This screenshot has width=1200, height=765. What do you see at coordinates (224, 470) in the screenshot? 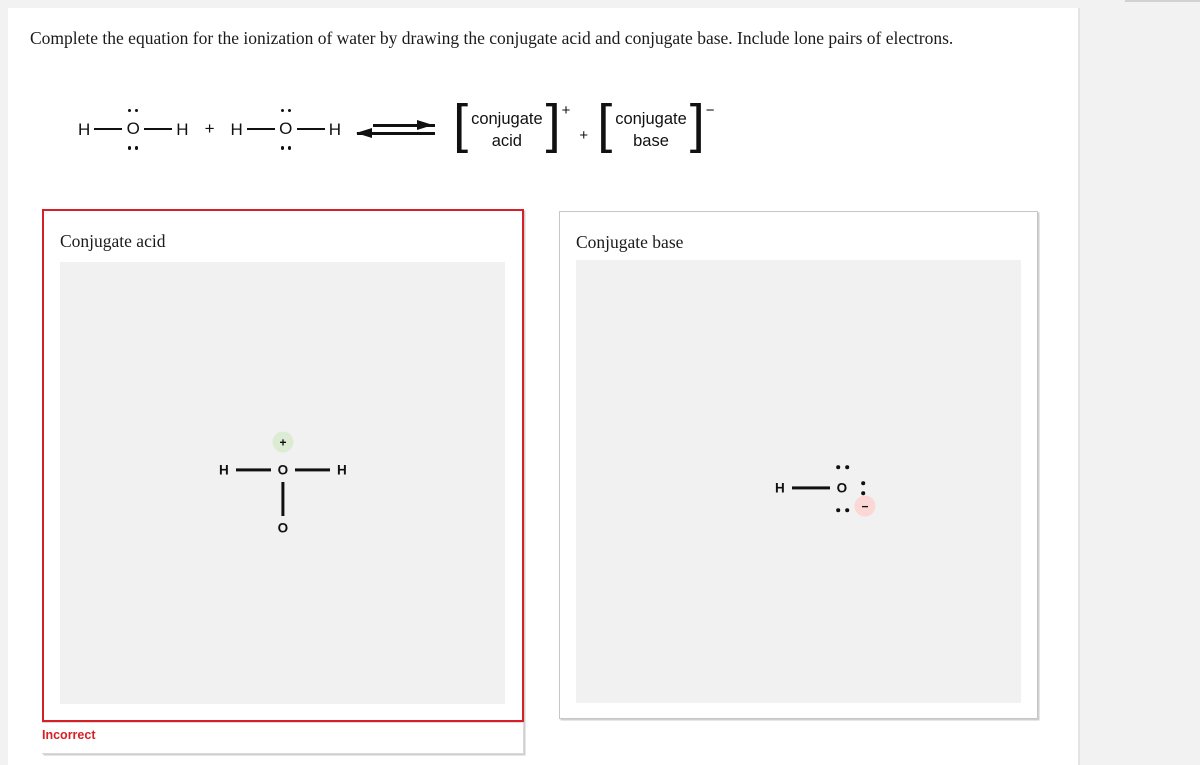
I see `atom-acid-0: H` at bounding box center [224, 470].